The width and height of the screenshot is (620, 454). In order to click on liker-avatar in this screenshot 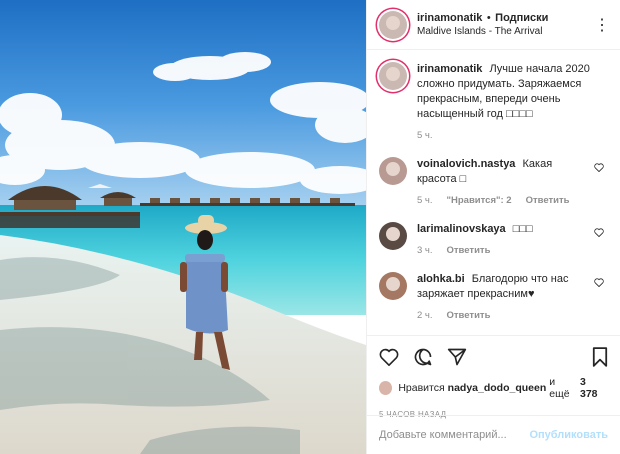, I will do `click(386, 388)`.